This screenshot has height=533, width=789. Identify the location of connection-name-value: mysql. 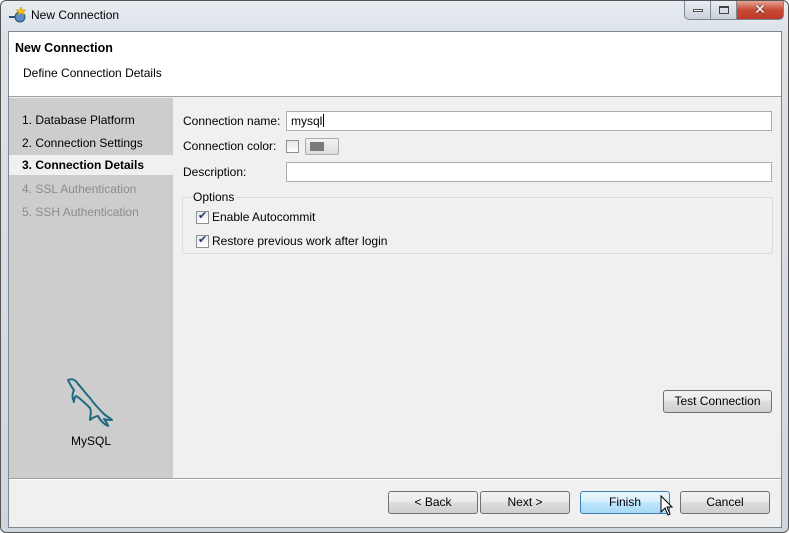
(307, 121).